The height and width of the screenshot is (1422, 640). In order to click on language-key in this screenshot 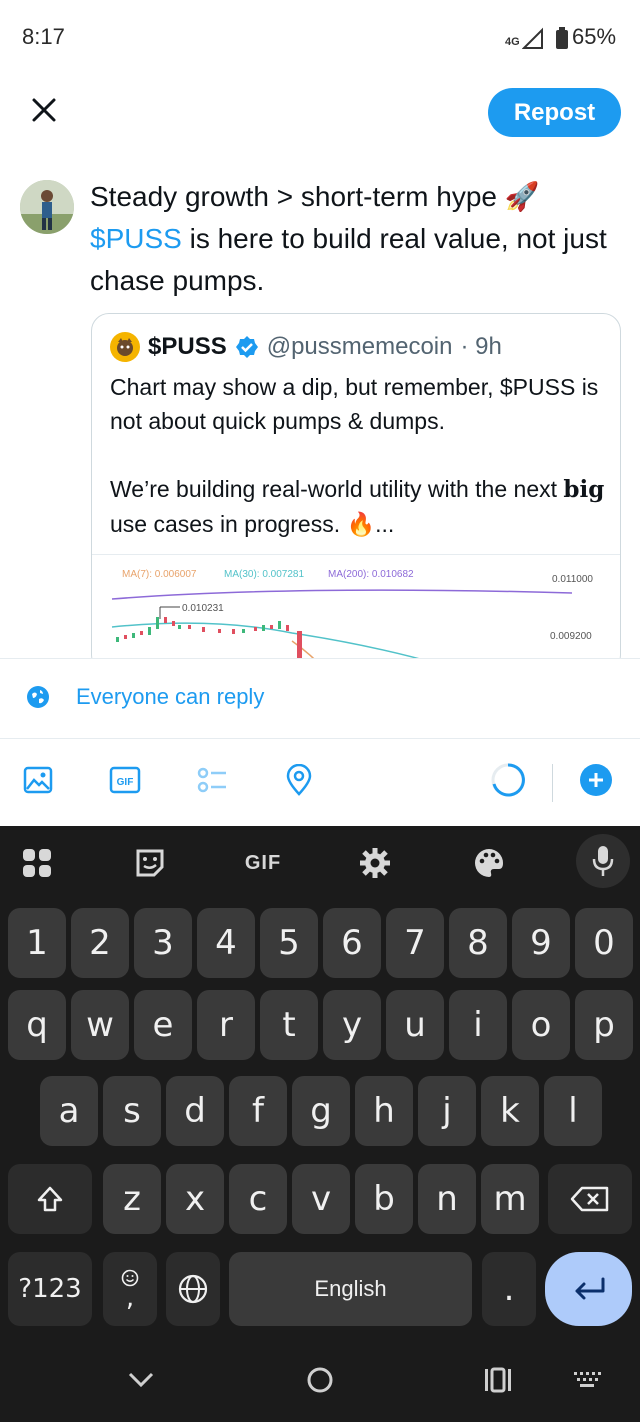, I will do `click(193, 1289)`.